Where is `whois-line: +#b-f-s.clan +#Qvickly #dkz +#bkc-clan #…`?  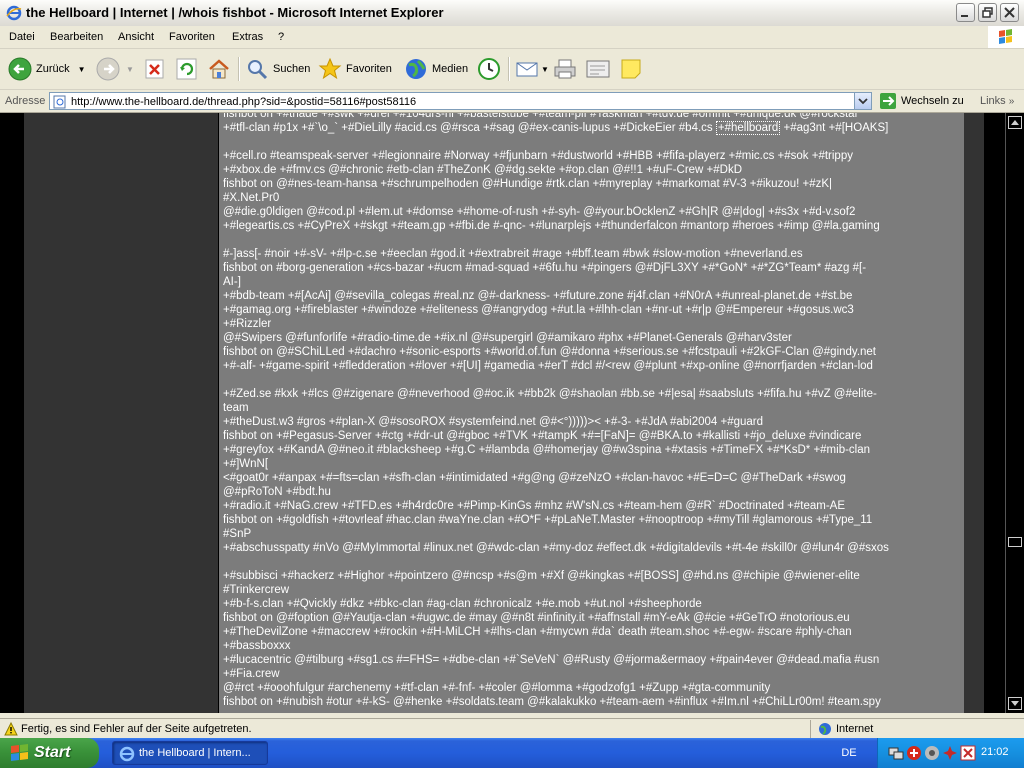 whois-line: +#b-f-s.clan +#Qvickly #dkz +#bkc-clan #… is located at coordinates (462, 604).